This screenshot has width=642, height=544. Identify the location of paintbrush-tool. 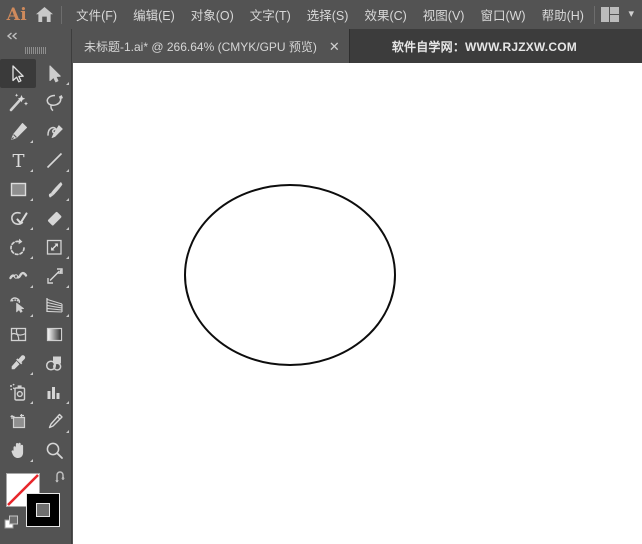
(54, 189).